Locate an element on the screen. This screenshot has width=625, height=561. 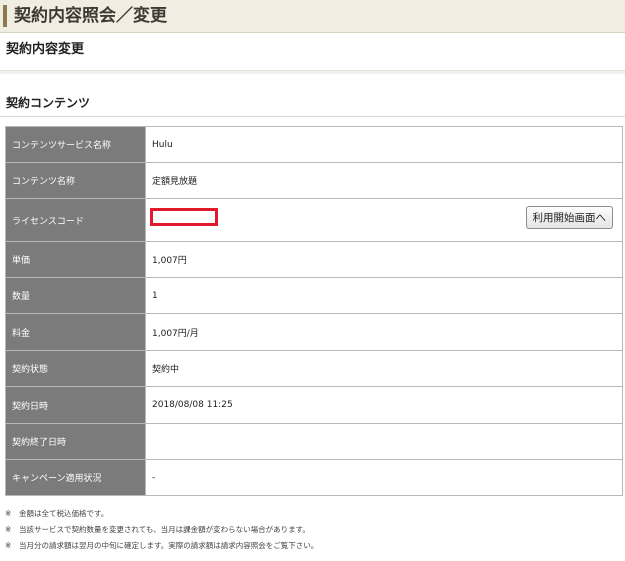
table-row: ライセンスコード 利用開始画面へ is located at coordinates (314, 220).